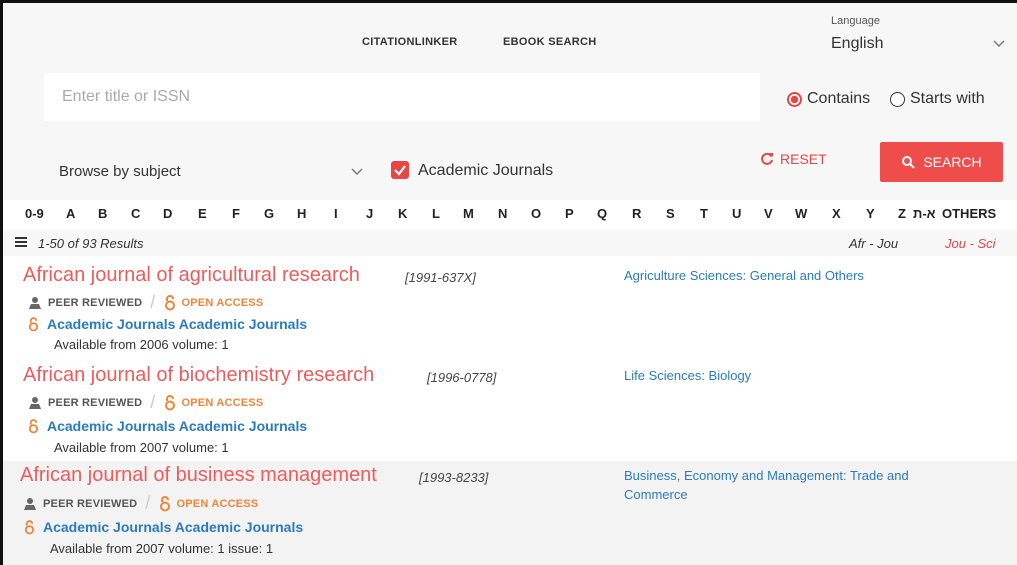 The width and height of the screenshot is (1017, 565). Describe the element at coordinates (839, 98) in the screenshot. I see `radio-contains-label: Contains` at that location.